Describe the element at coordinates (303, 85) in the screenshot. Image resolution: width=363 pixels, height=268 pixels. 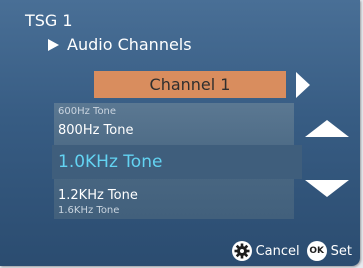
I see `channel-next-arrow-icon` at that location.